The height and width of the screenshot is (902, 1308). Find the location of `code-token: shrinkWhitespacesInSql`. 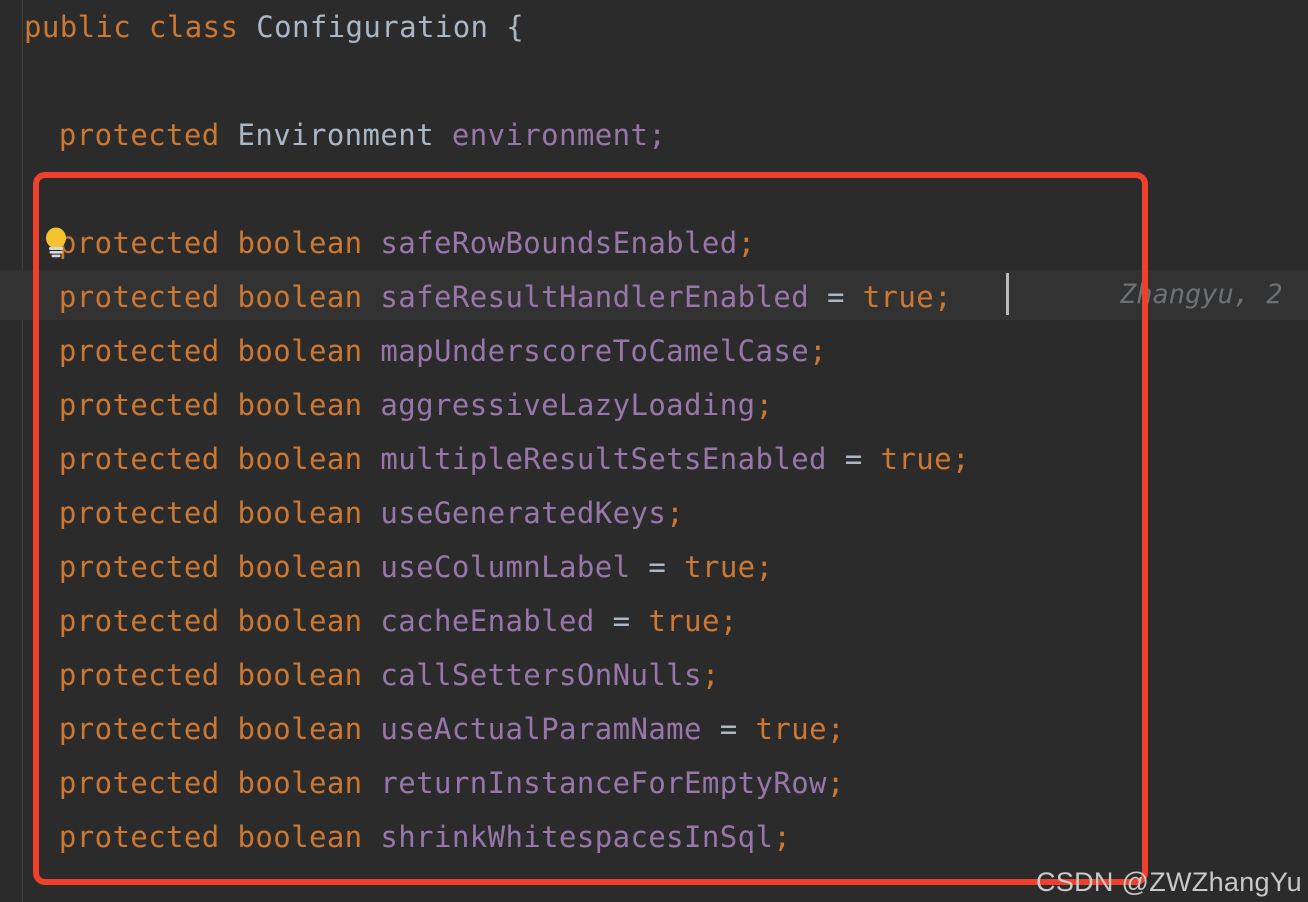

code-token: shrinkWhitespacesInSql is located at coordinates (577, 837).